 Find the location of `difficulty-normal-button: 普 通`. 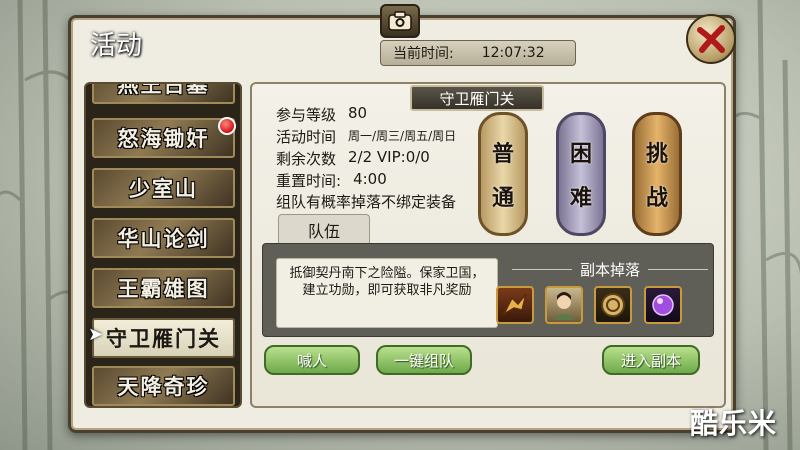

difficulty-normal-button: 普 通 is located at coordinates (503, 174).